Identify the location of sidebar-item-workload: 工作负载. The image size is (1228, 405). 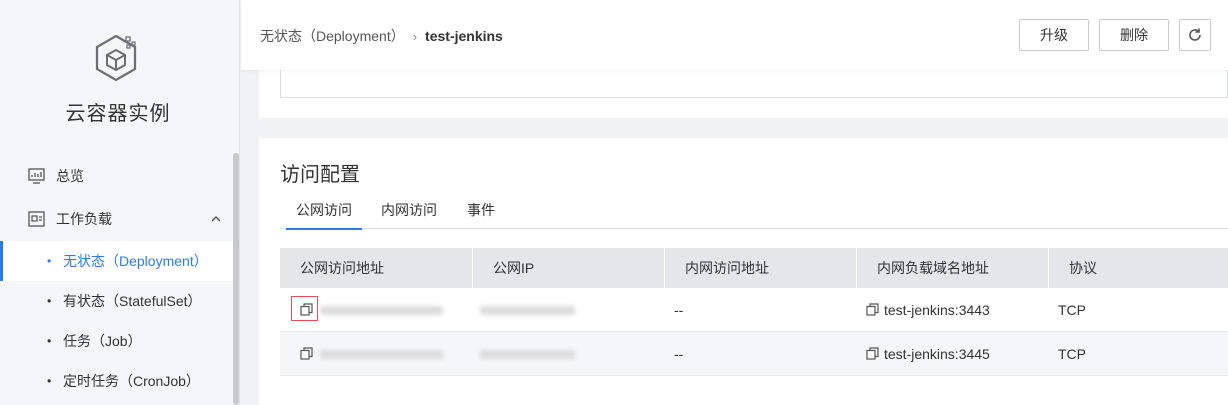
(118, 219).